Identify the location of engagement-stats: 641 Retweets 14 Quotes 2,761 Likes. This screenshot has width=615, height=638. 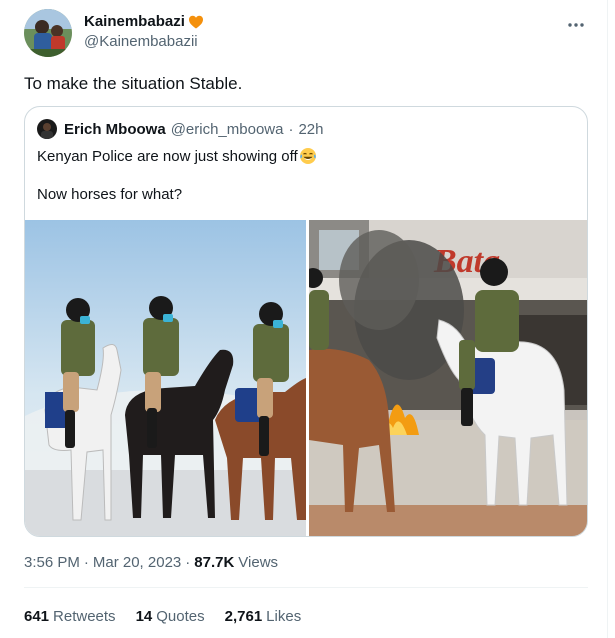
(162, 616).